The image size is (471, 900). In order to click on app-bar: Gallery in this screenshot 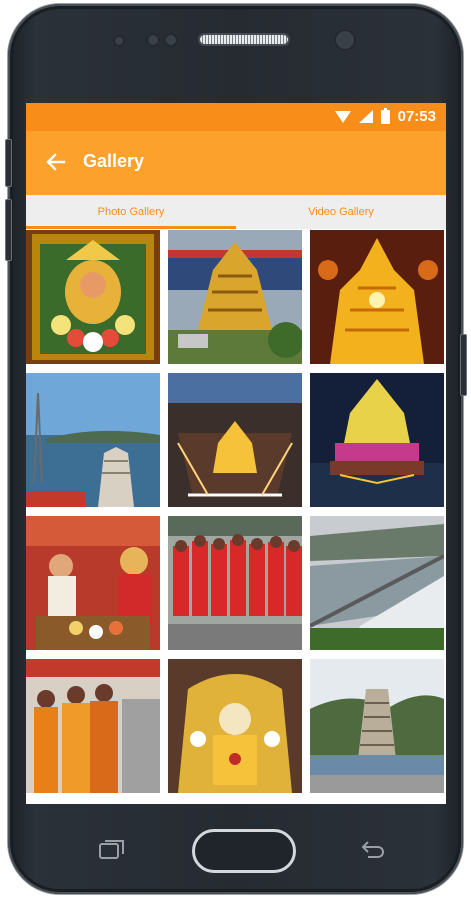, I will do `click(236, 163)`.